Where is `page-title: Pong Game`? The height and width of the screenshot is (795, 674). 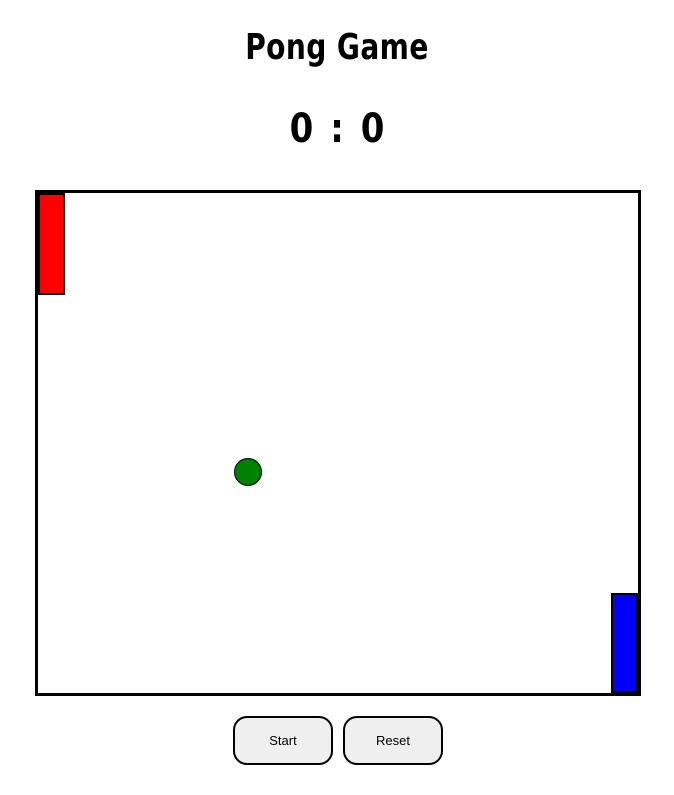 page-title: Pong Game is located at coordinates (337, 47).